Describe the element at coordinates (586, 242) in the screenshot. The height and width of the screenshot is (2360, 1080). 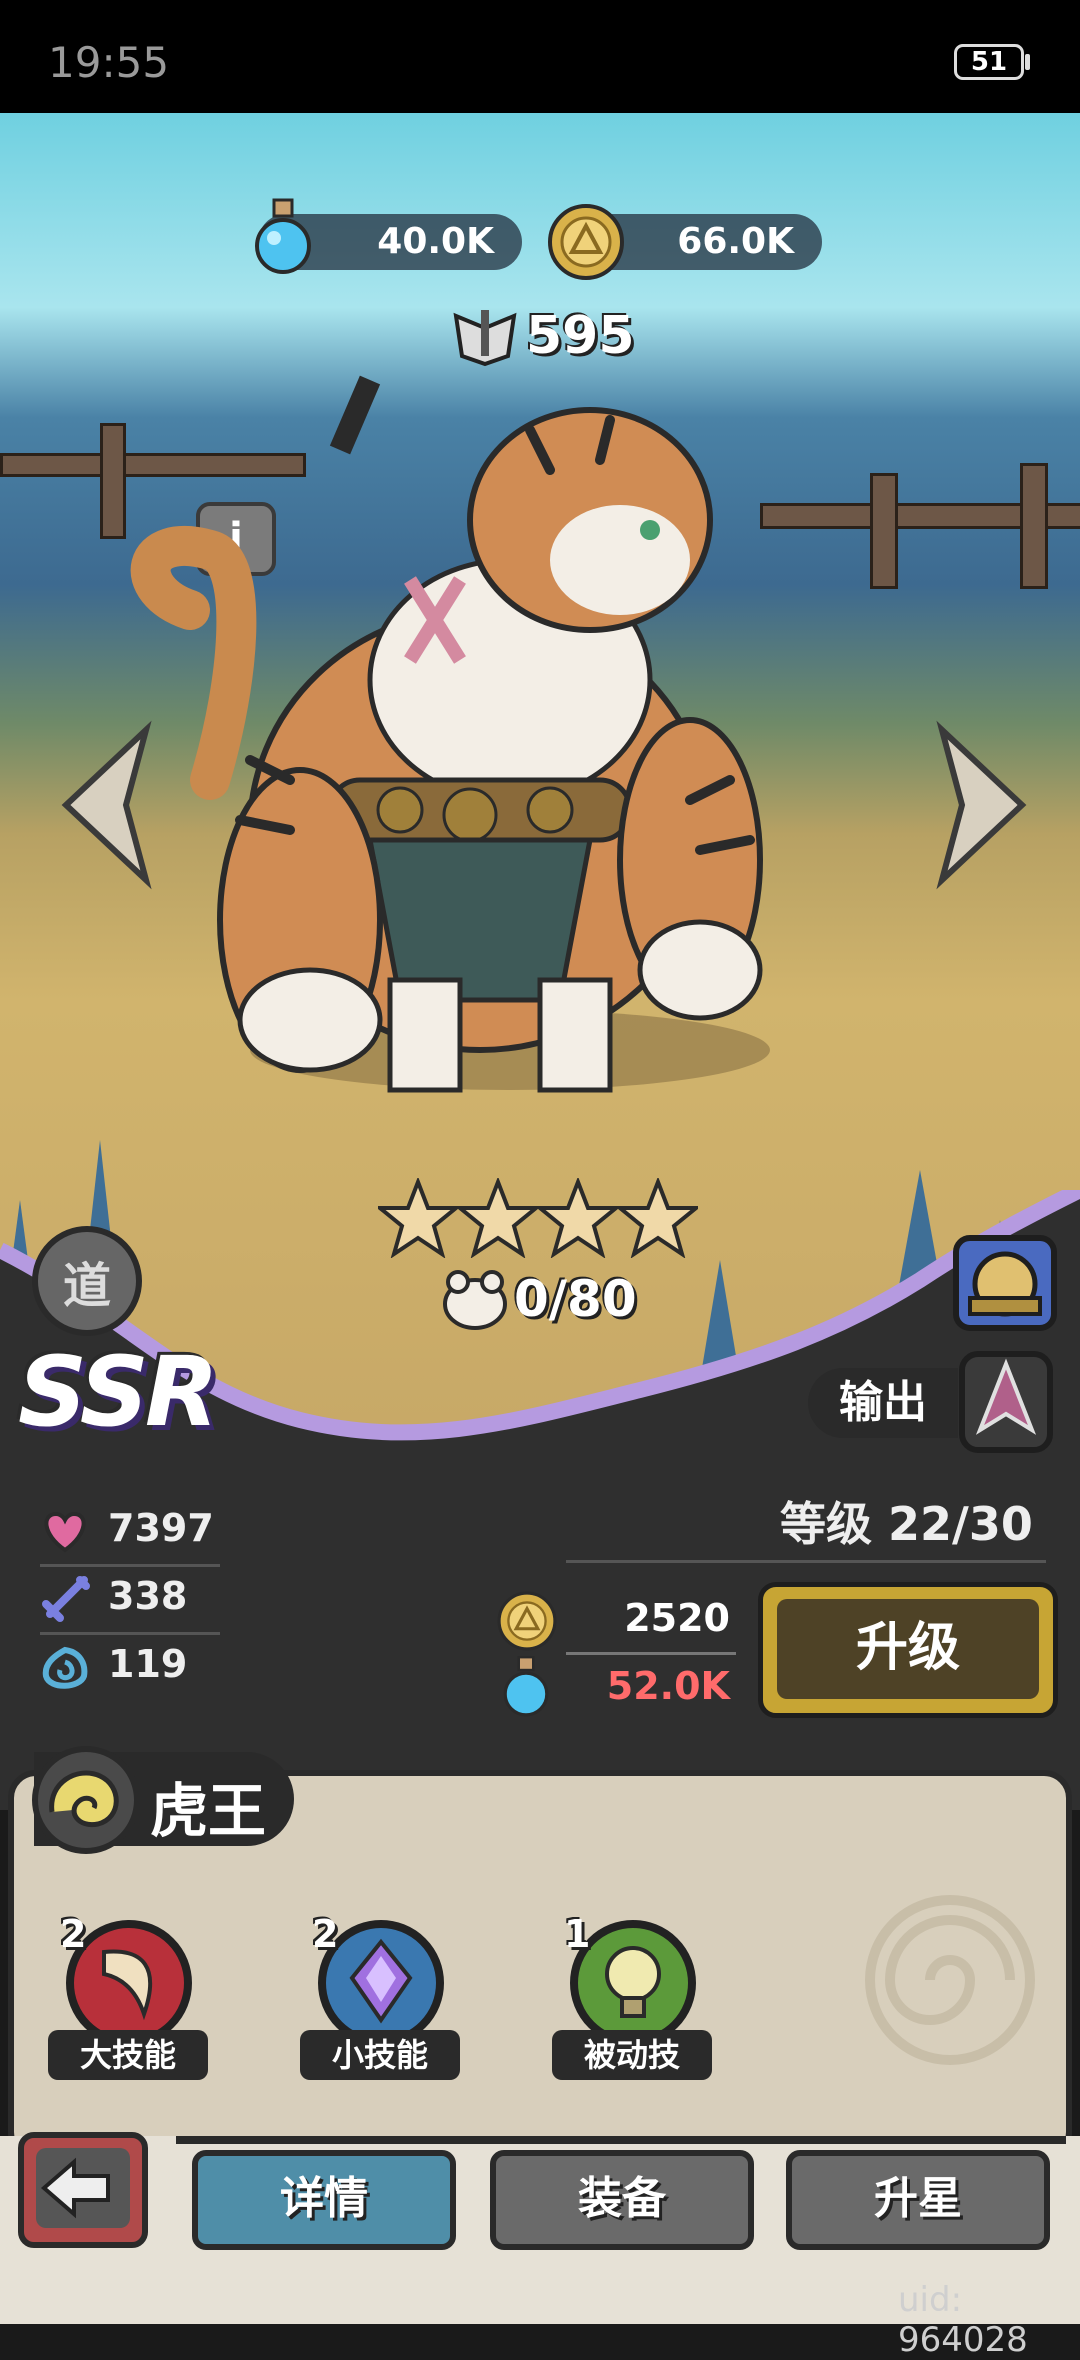
I see `gold-coin-icon` at that location.